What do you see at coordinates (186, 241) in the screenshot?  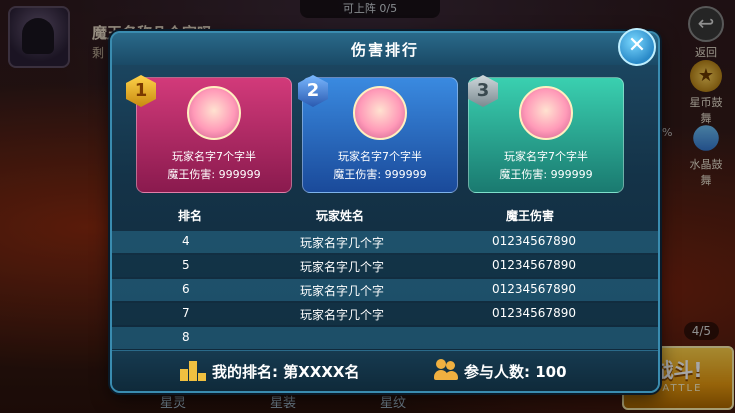 I see `row-rank: 4` at bounding box center [186, 241].